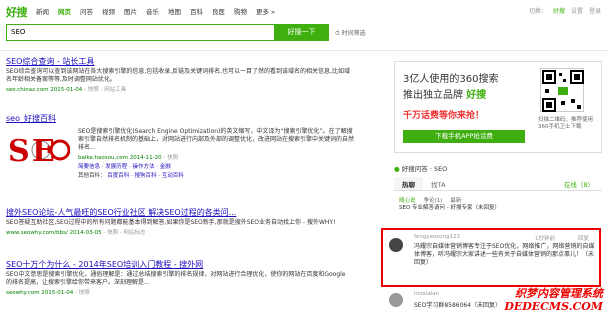 The image size is (609, 316). What do you see at coordinates (566, 123) in the screenshot?
I see `qr-caption: 扫描二维码，推荐使用360手机卫士下载` at bounding box center [566, 123].